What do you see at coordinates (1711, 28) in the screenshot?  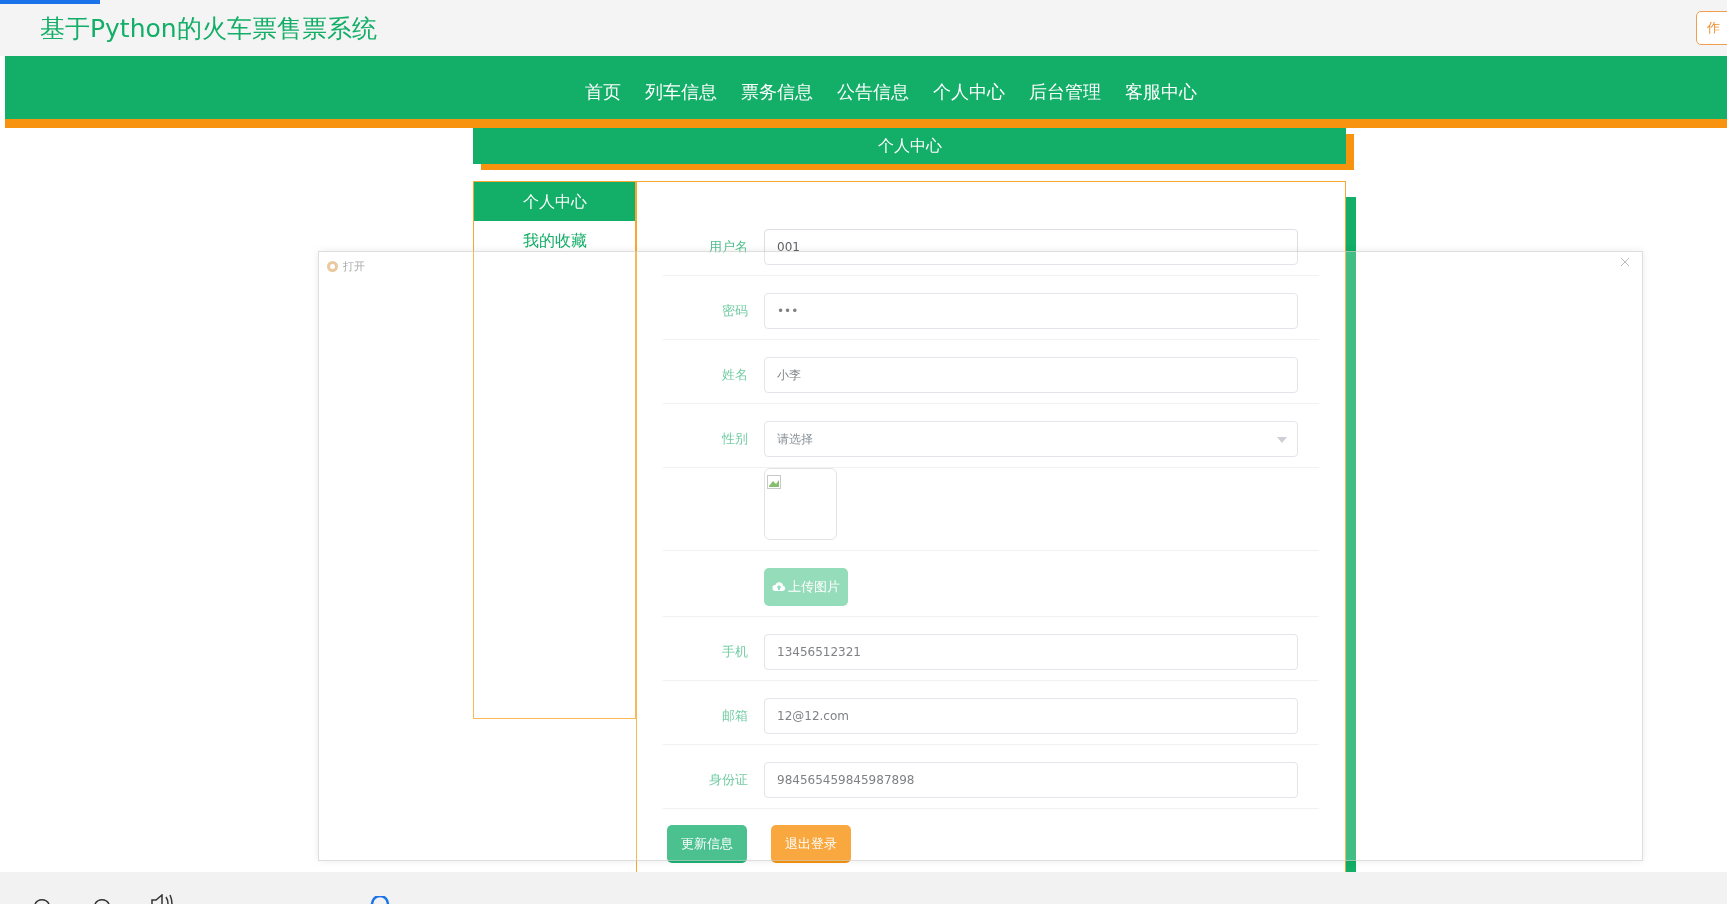 I see `author-button: 作` at bounding box center [1711, 28].